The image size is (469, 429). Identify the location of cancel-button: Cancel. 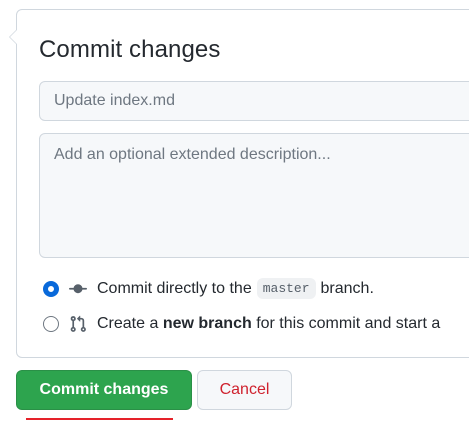
(244, 390).